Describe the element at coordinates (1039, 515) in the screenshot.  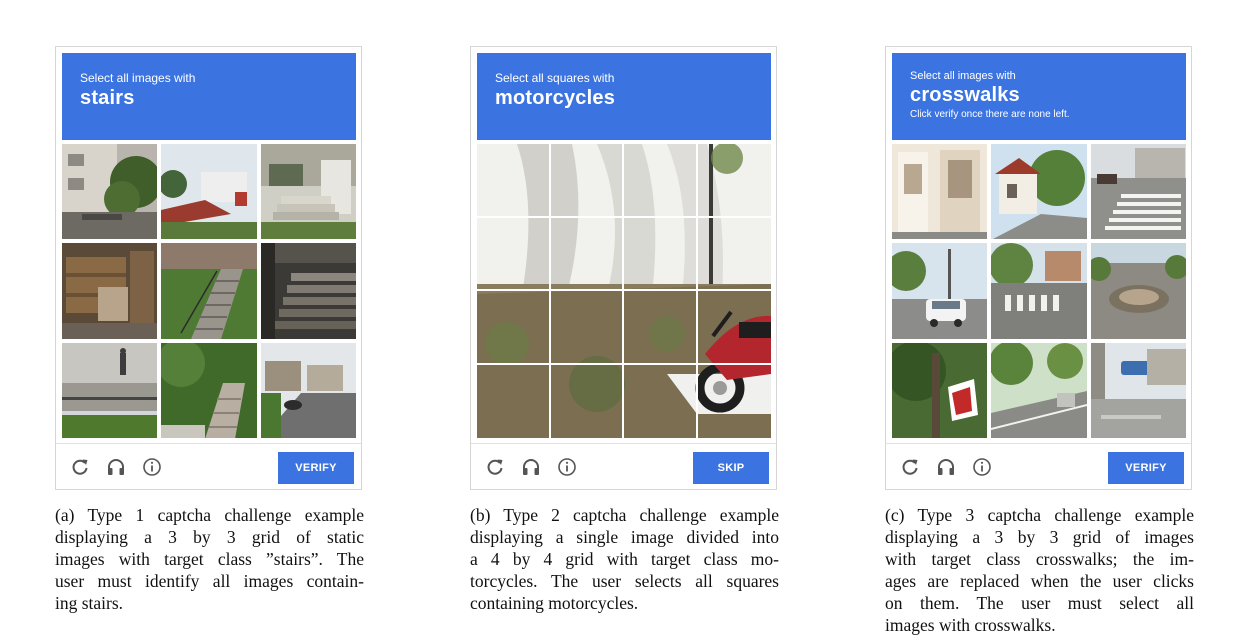
I see `caption-line: (c) Type 3 captcha challenge example` at that location.